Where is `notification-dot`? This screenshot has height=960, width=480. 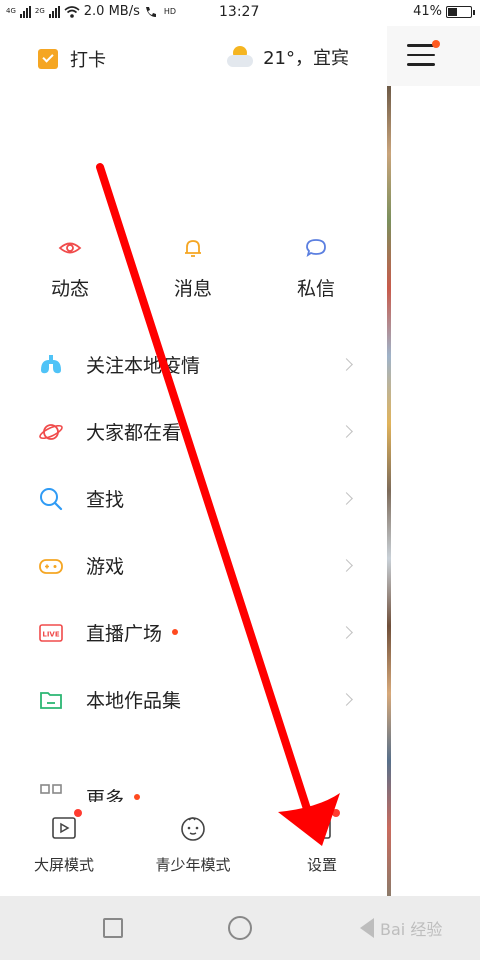 notification-dot is located at coordinates (436, 44).